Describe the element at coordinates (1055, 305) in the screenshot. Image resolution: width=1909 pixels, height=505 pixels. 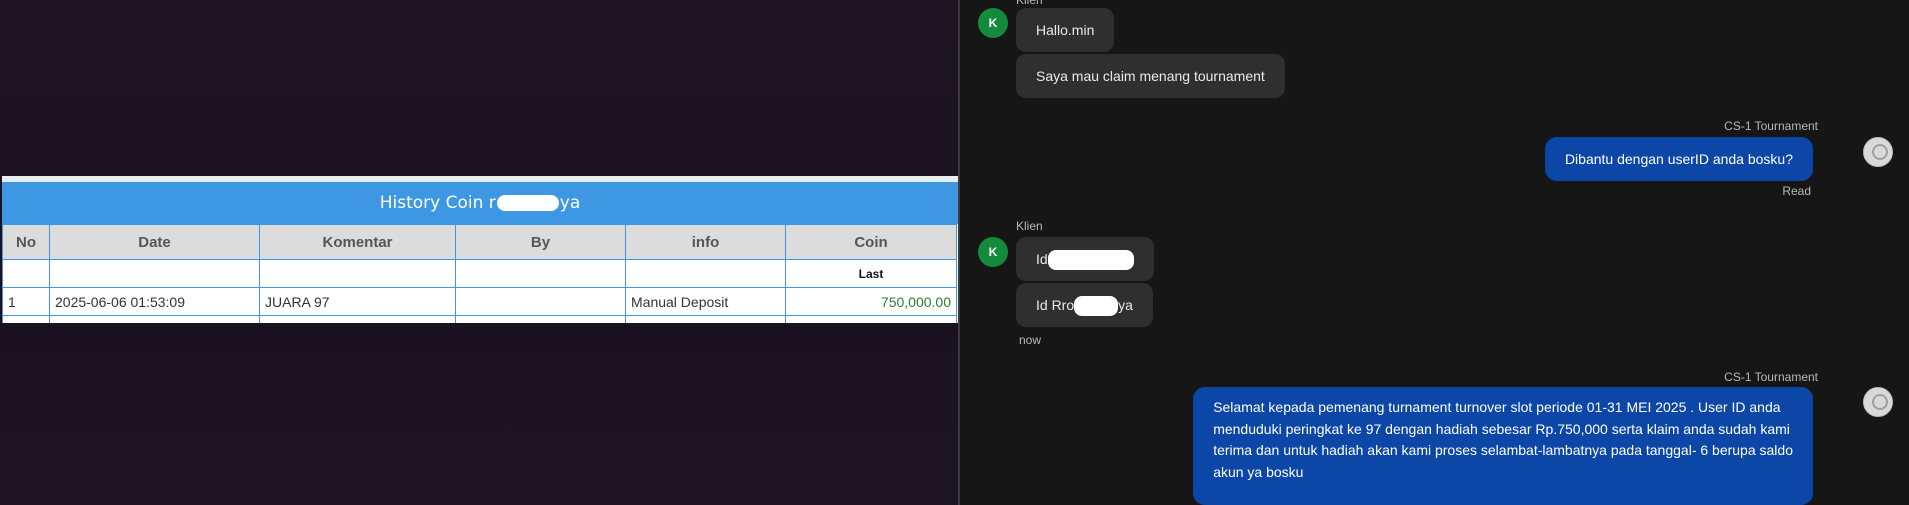
I see `message-text: Id Rro` at that location.